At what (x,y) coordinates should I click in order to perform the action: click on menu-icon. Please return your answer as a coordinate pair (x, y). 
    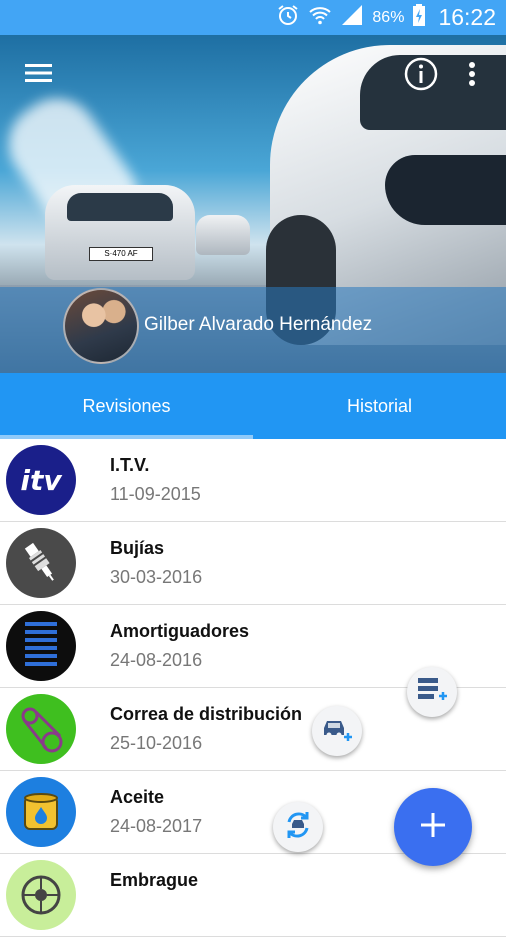
    Looking at the image, I should click on (39, 73).